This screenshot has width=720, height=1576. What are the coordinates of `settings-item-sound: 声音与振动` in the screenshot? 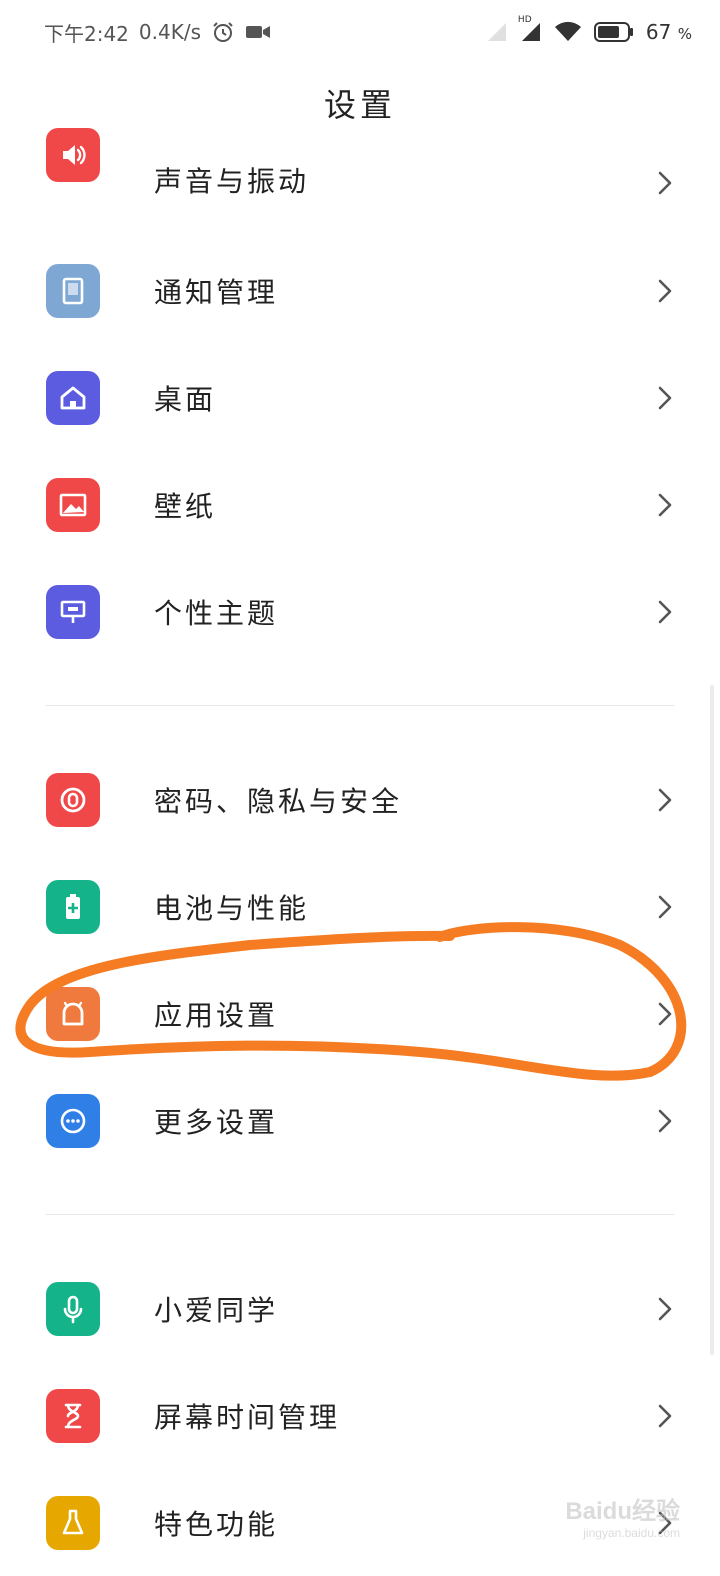 It's located at (360, 182).